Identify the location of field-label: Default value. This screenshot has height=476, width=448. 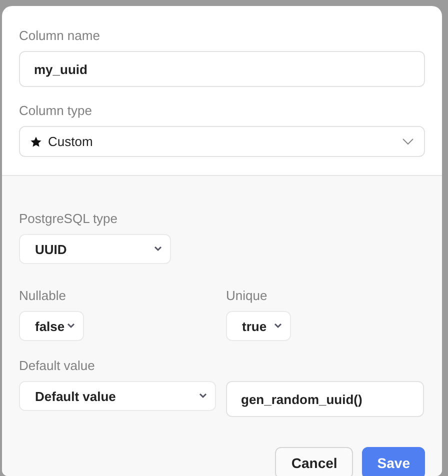
(57, 365).